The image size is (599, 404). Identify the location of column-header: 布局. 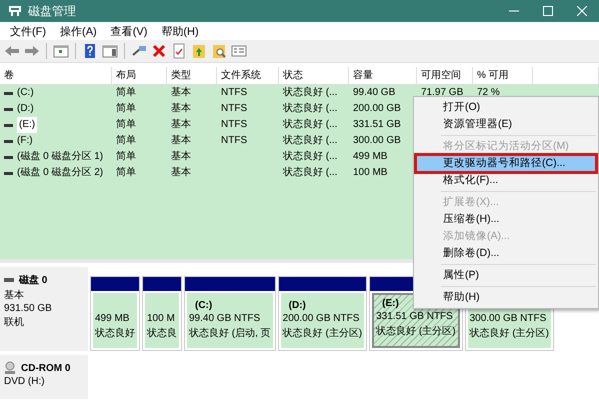
(139, 75).